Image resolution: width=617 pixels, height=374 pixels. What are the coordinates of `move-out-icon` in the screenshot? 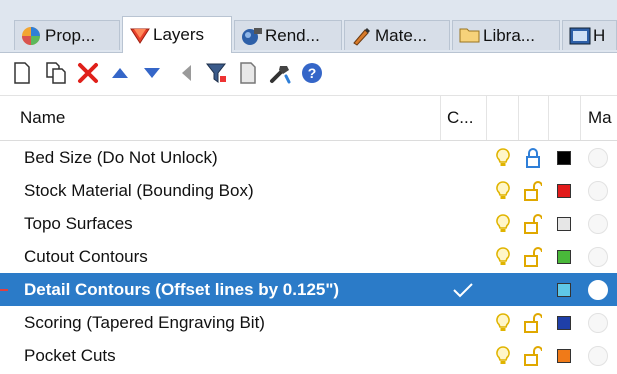 It's located at (186, 73).